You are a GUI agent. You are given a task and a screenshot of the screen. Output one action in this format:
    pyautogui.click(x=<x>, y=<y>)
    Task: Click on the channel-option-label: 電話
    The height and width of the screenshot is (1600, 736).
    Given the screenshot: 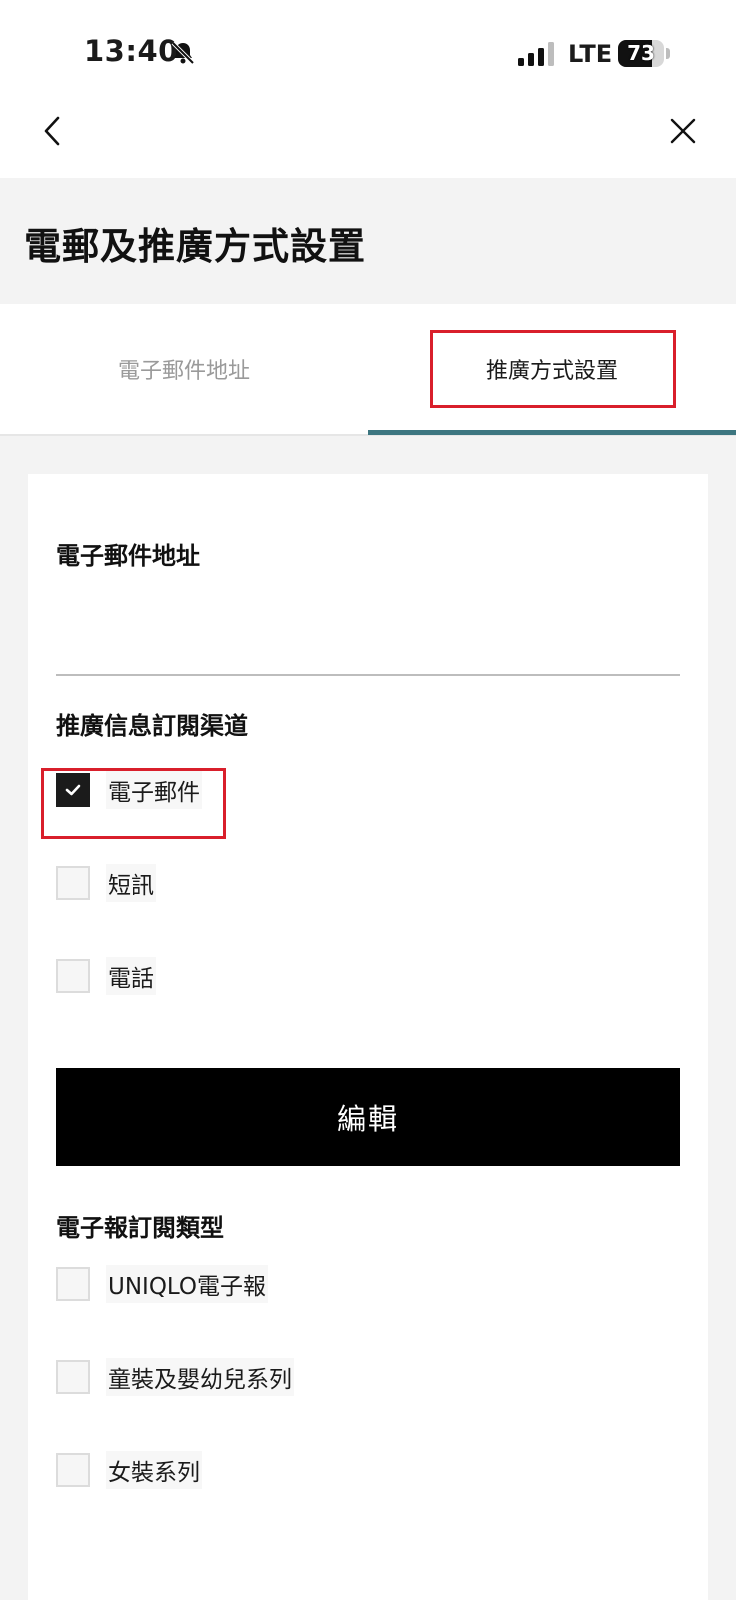 What is the action you would take?
    pyautogui.click(x=131, y=976)
    